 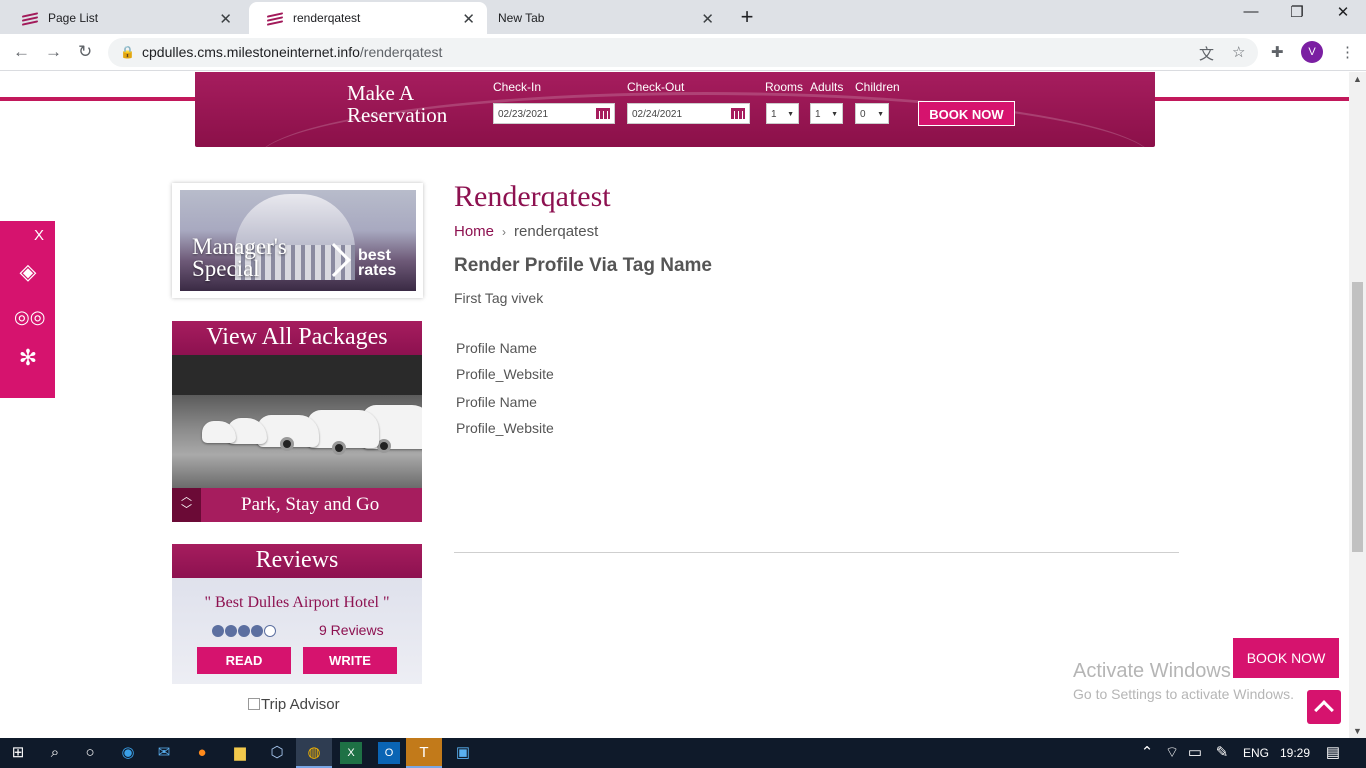 I want to click on excel-icon: X, so click(x=351, y=753).